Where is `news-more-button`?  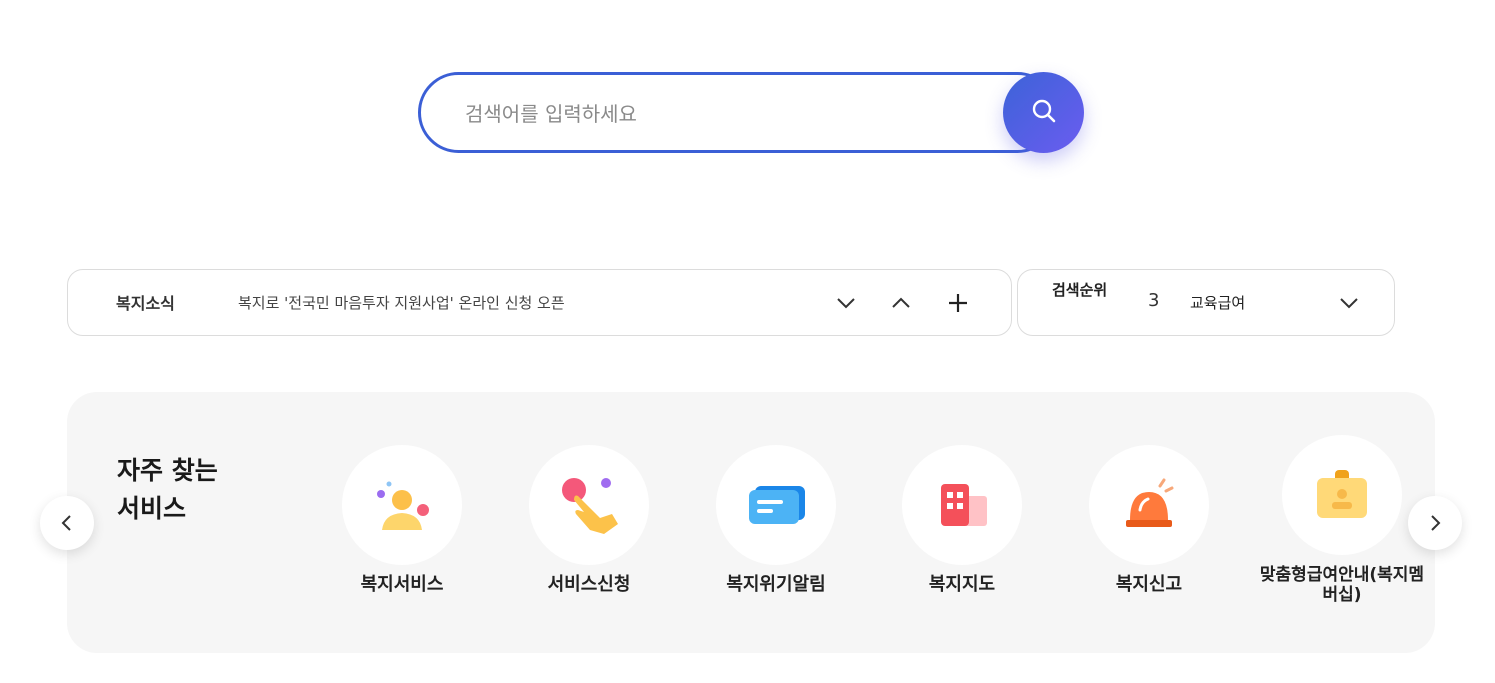 news-more-button is located at coordinates (958, 303).